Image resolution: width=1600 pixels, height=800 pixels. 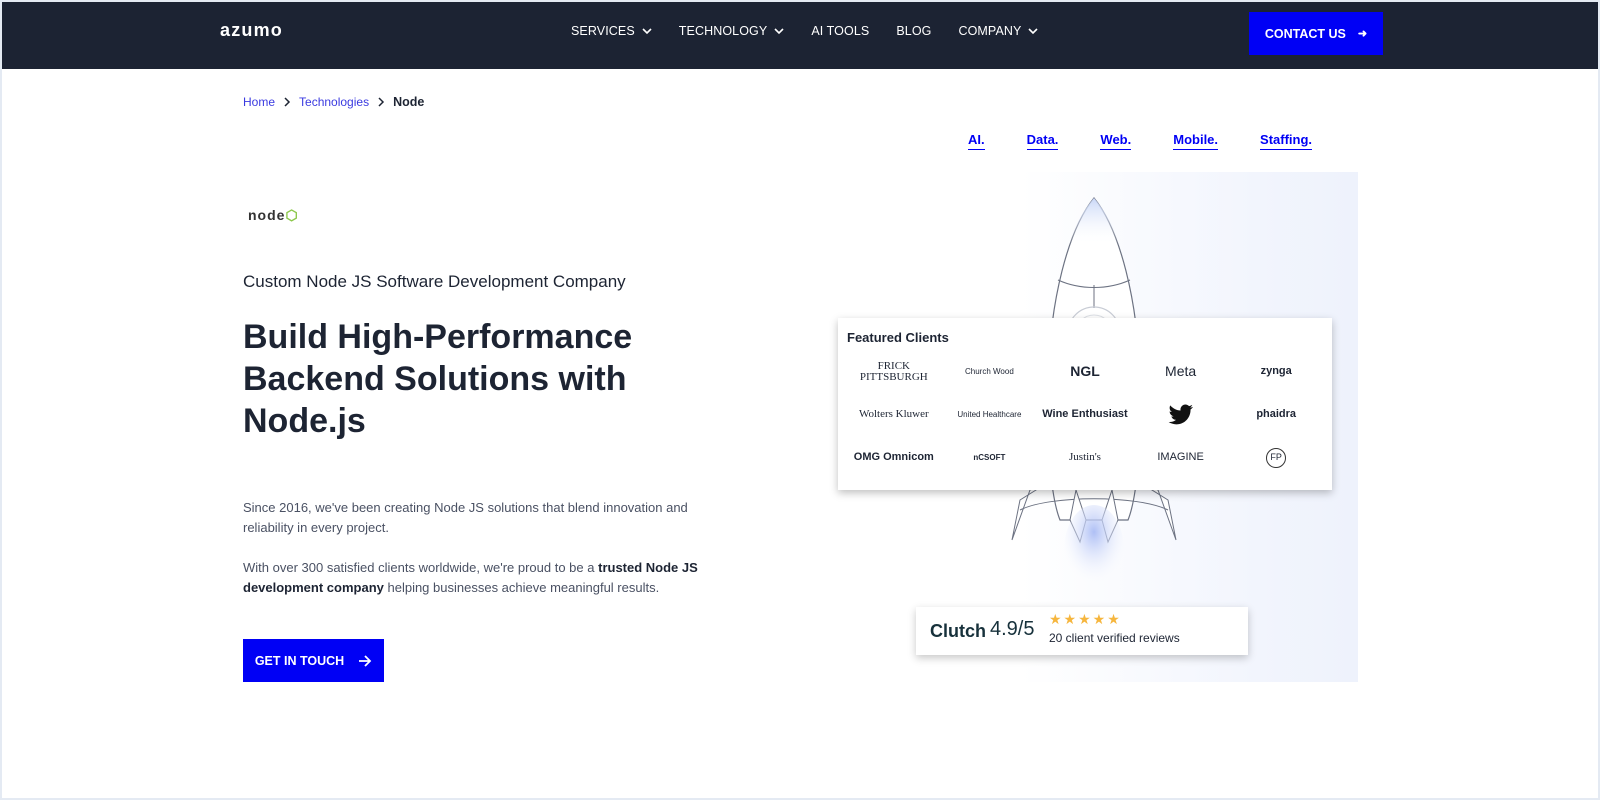 I want to click on client-logo-church: Church Wood, so click(x=989, y=371).